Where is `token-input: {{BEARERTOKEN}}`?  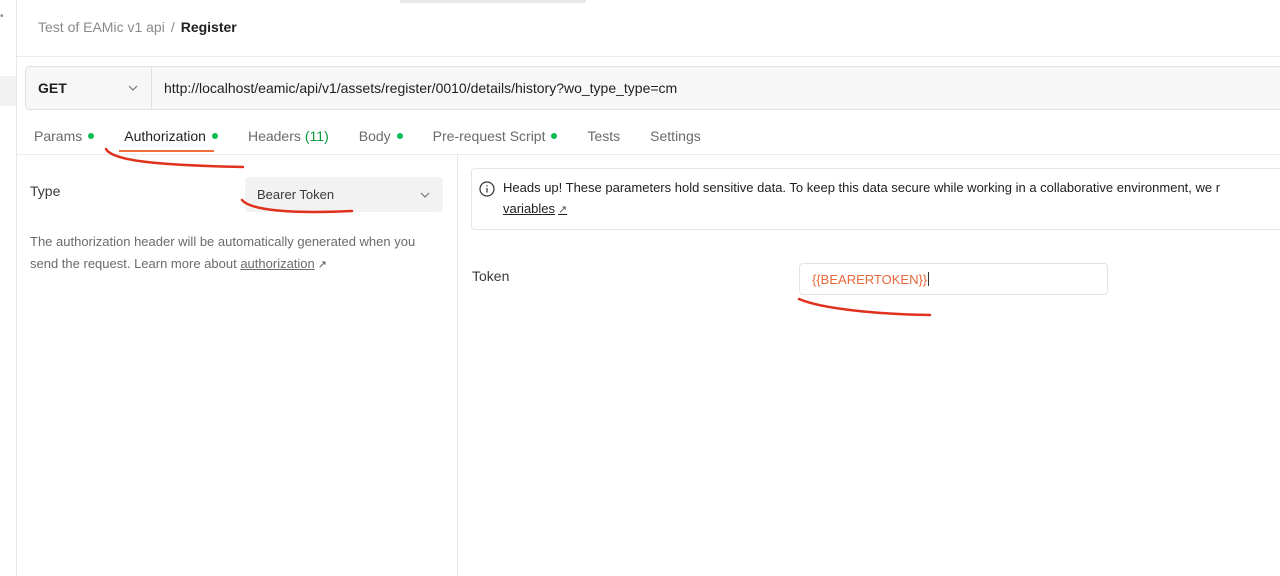
token-input: {{BEARERTOKEN}} is located at coordinates (953, 279).